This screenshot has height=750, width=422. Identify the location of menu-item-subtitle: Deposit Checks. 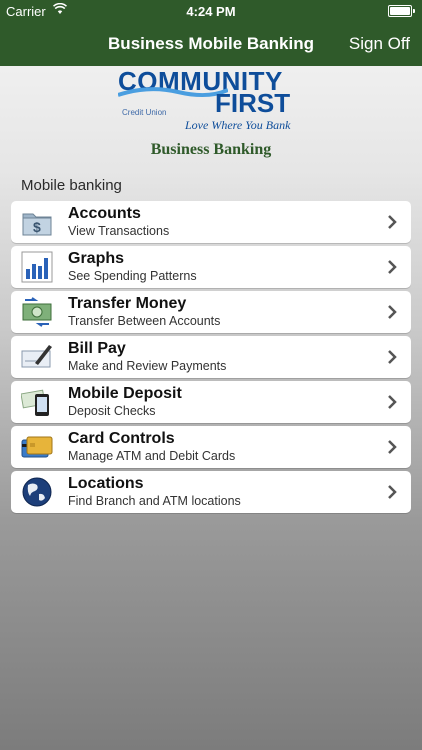
(112, 411).